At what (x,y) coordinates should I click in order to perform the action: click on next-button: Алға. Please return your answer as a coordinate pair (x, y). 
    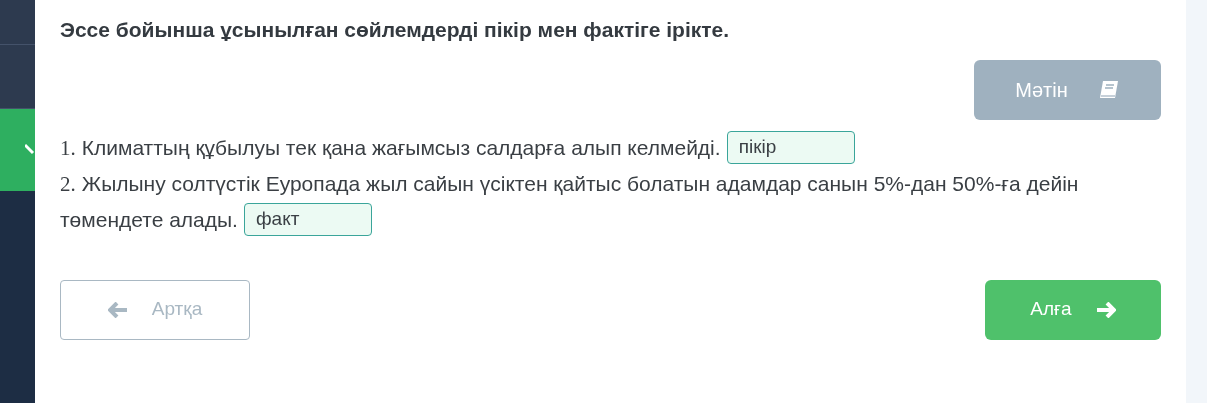
    Looking at the image, I should click on (1073, 309).